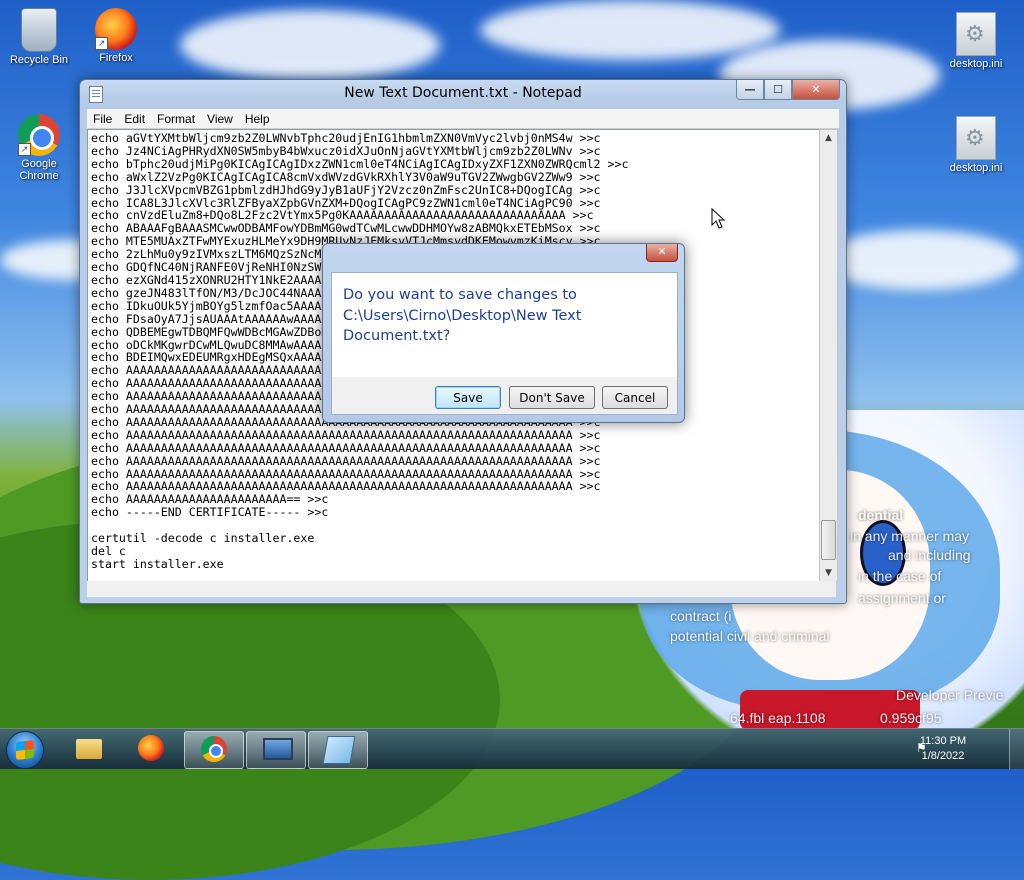 The image size is (1024, 880). Describe the element at coordinates (39, 170) in the screenshot. I see `desktop-icon-label: Google Chrome` at that location.